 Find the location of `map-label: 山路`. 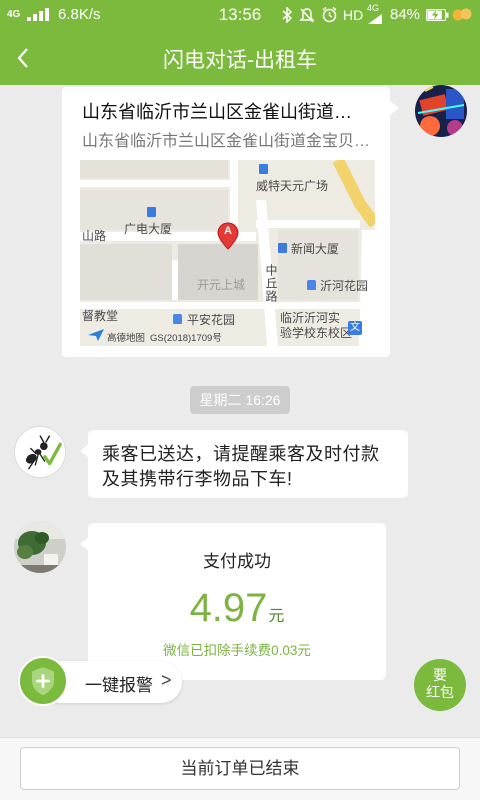

map-label: 山路 is located at coordinates (94, 236).